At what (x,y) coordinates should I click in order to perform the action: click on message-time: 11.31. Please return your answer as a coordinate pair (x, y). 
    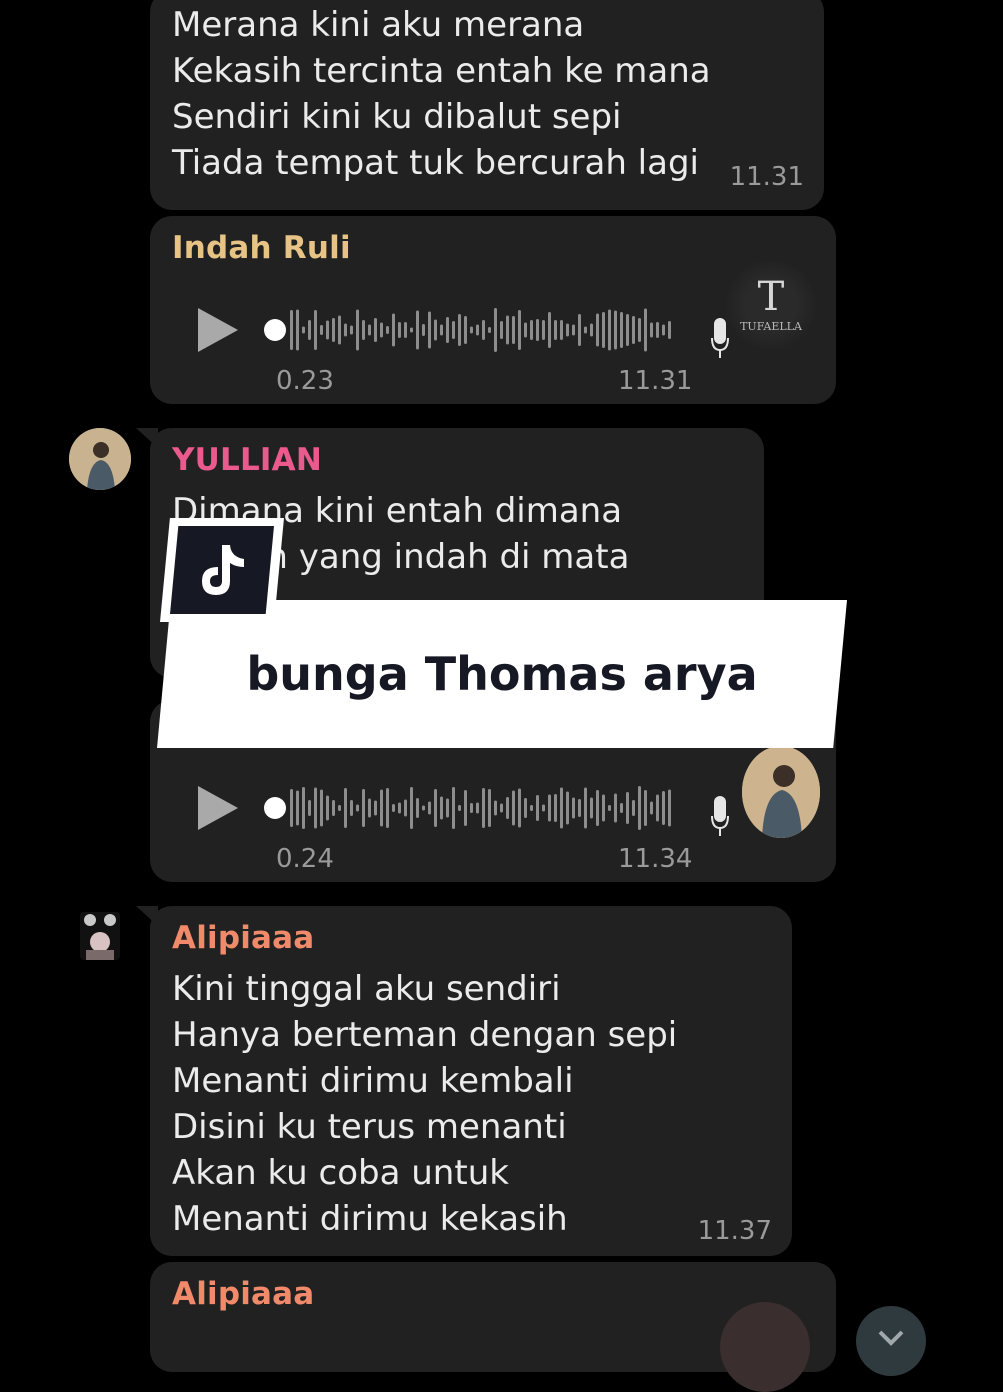
    Looking at the image, I should click on (766, 177).